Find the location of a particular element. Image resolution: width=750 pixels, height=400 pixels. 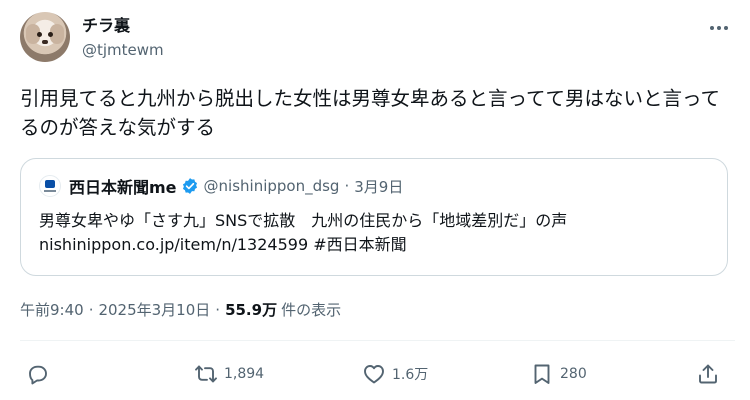

retweet-icon is located at coordinates (206, 374).